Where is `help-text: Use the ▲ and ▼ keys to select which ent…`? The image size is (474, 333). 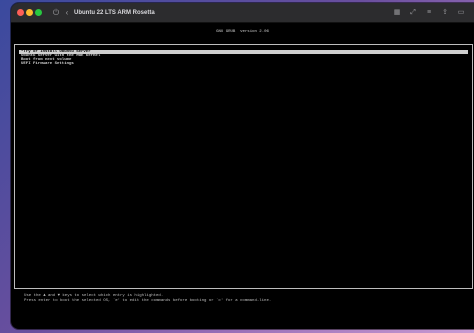
help-text: Use the ▲ and ▼ keys to select which ent… is located at coordinates (147, 299).